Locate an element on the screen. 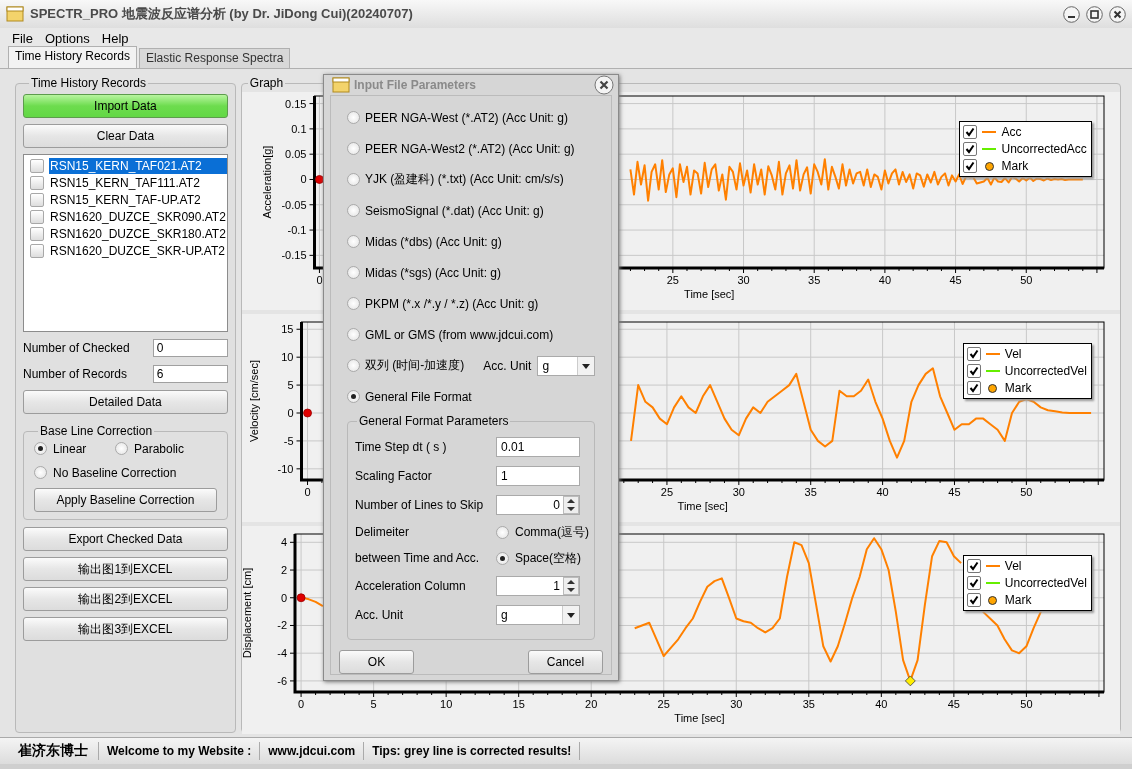 The image size is (1132, 769). list-item: RSN15_KERN_TAF-UP.AT2 is located at coordinates (138, 199).